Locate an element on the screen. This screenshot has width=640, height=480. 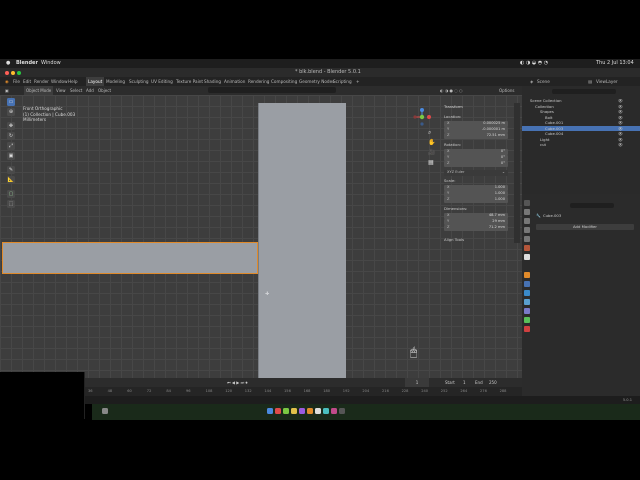
properties-search-field is located at coordinates (592, 205).